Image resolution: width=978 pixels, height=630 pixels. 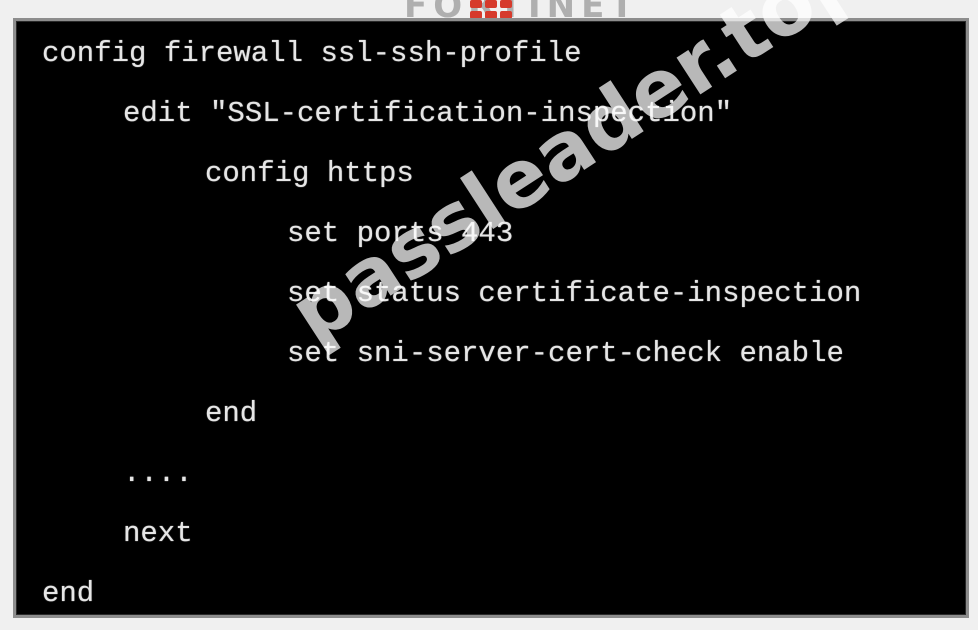 I want to click on code-line-set-ports: set ports 443, so click(x=400, y=233).